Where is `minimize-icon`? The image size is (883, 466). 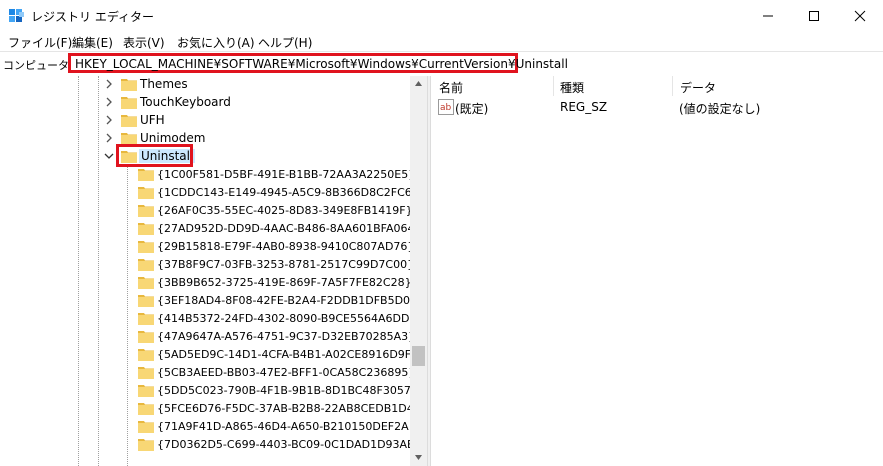 minimize-icon is located at coordinates (768, 15).